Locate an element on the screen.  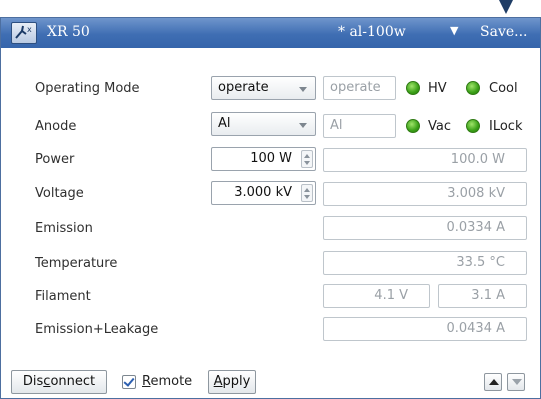
pointer-arrow-icon is located at coordinates (506, 7).